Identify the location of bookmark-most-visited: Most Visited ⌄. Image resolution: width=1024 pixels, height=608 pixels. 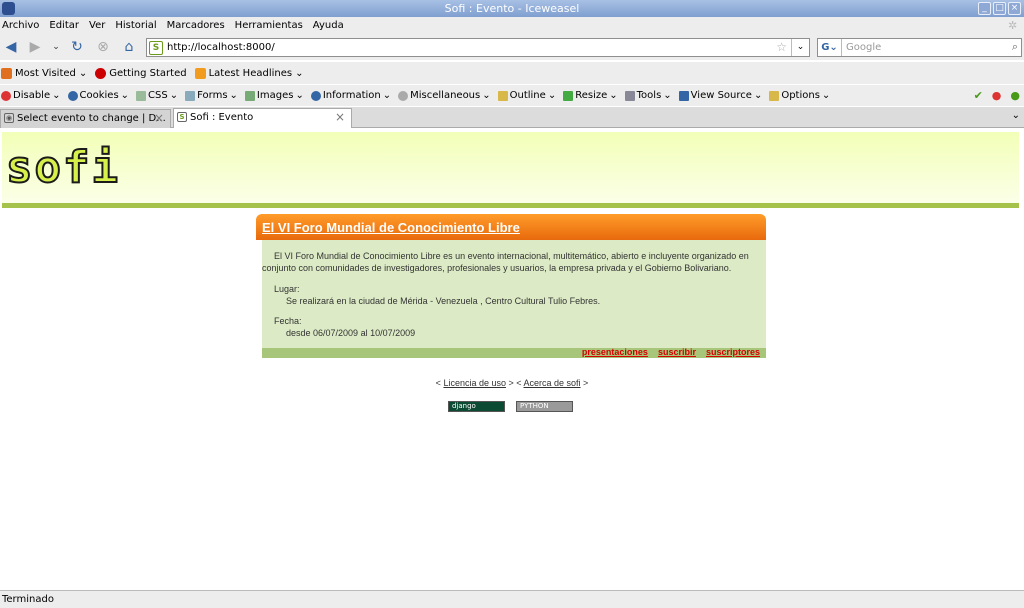
(44, 73).